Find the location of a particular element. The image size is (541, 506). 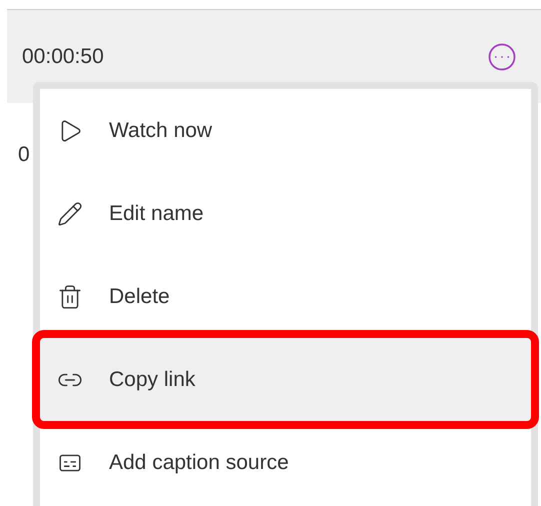

menu-item: Copy link is located at coordinates (285, 379).